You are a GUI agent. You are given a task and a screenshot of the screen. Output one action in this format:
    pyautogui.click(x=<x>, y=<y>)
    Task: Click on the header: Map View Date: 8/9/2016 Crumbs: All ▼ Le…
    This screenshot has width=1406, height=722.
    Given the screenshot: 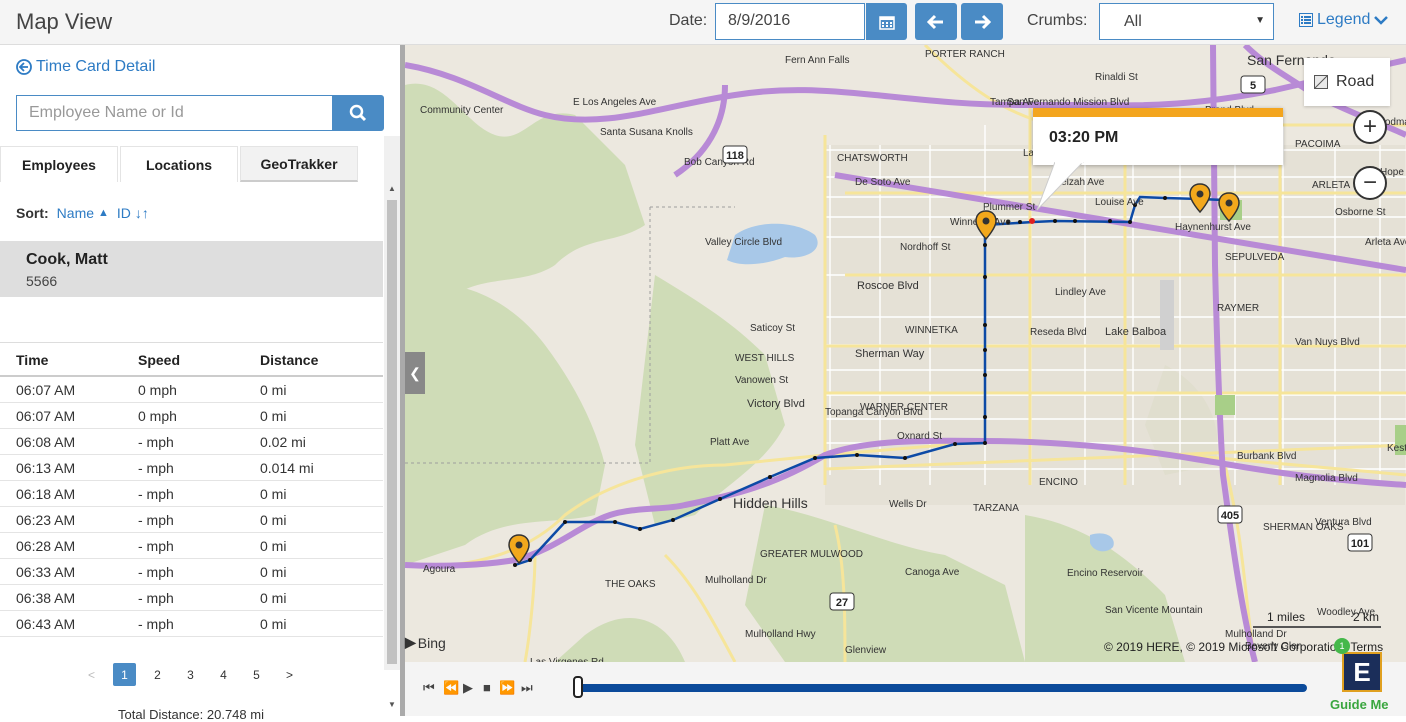 What is the action you would take?
    pyautogui.click(x=703, y=22)
    